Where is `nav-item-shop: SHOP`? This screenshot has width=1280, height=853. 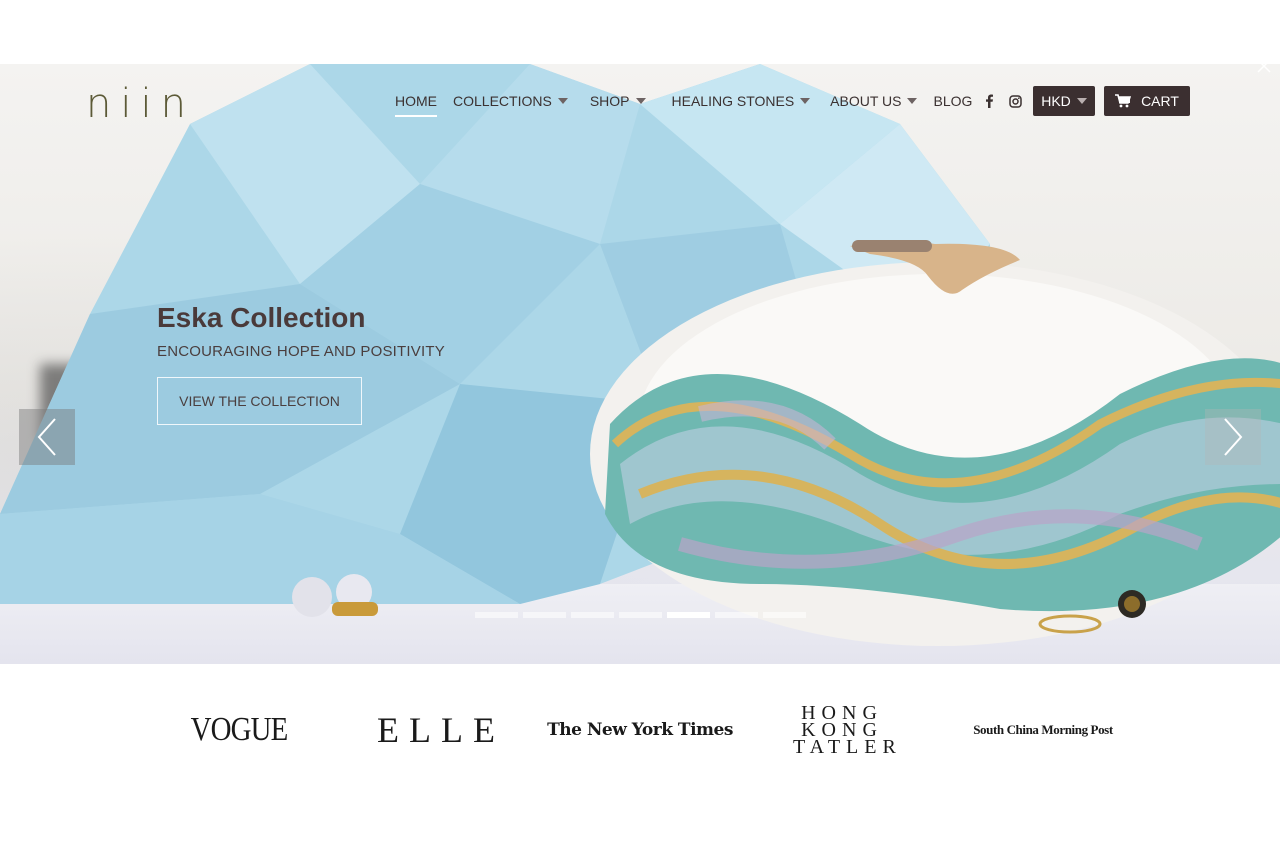
nav-item-shop: SHOP is located at coordinates (618, 101).